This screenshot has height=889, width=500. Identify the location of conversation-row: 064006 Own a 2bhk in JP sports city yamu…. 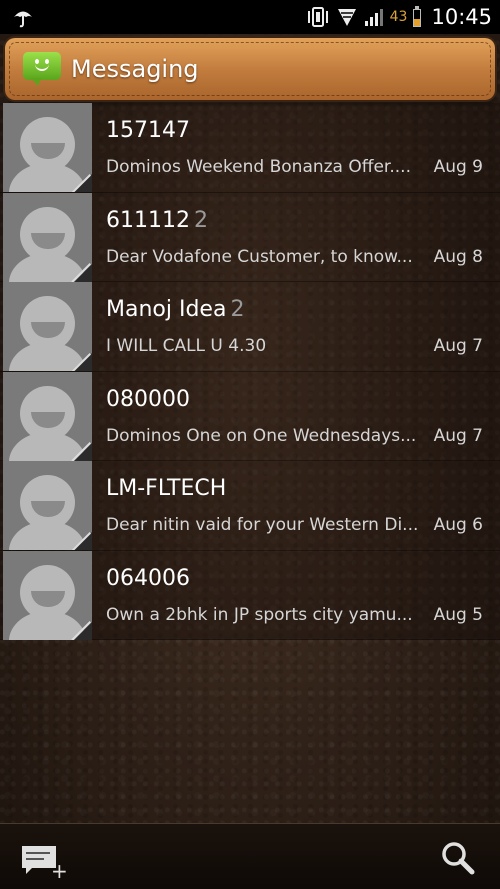
(250, 595).